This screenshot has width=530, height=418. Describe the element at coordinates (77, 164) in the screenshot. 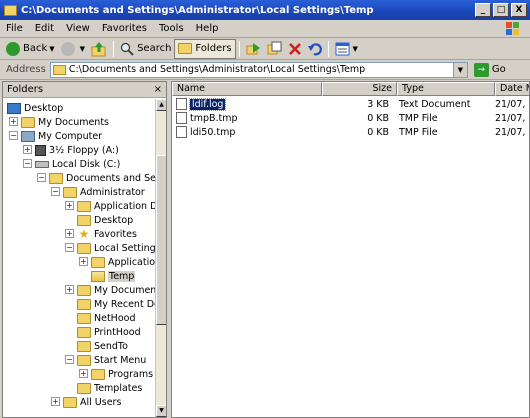

I see `tree-item: Local Disk (C:)` at that location.